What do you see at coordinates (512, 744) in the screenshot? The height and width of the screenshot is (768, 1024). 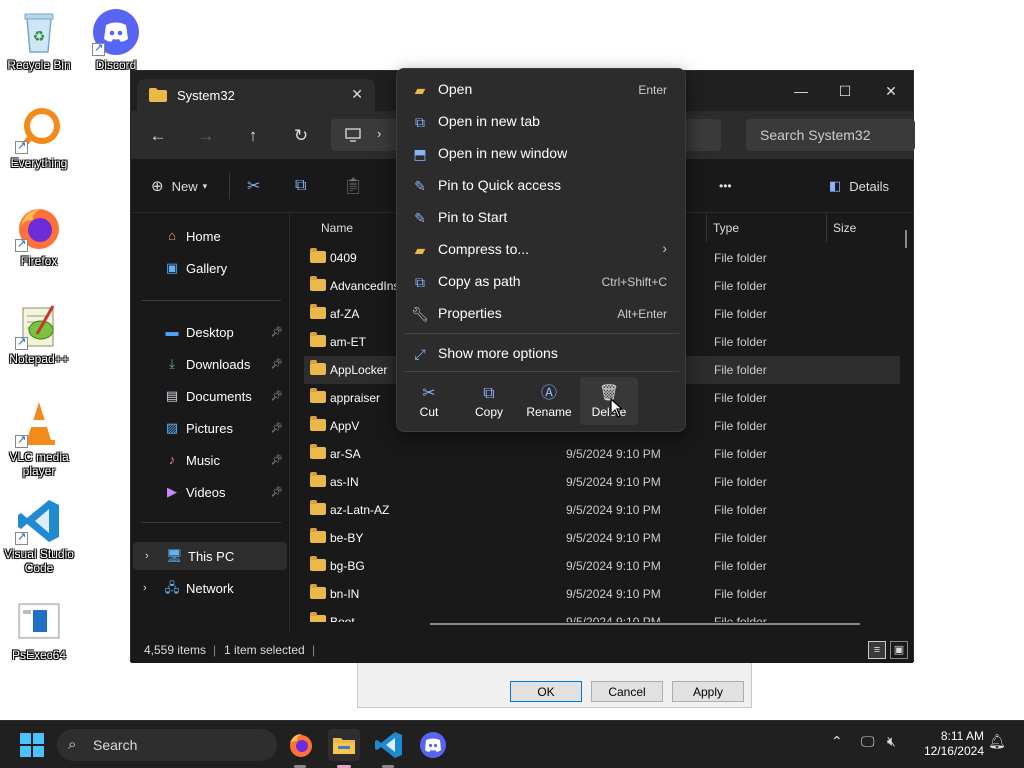 I see `taskbar: ⌕ Search ⌃ 🖵︎ 🔇︎ 8:11 AM 12/16/2024 🔔︎` at bounding box center [512, 744].